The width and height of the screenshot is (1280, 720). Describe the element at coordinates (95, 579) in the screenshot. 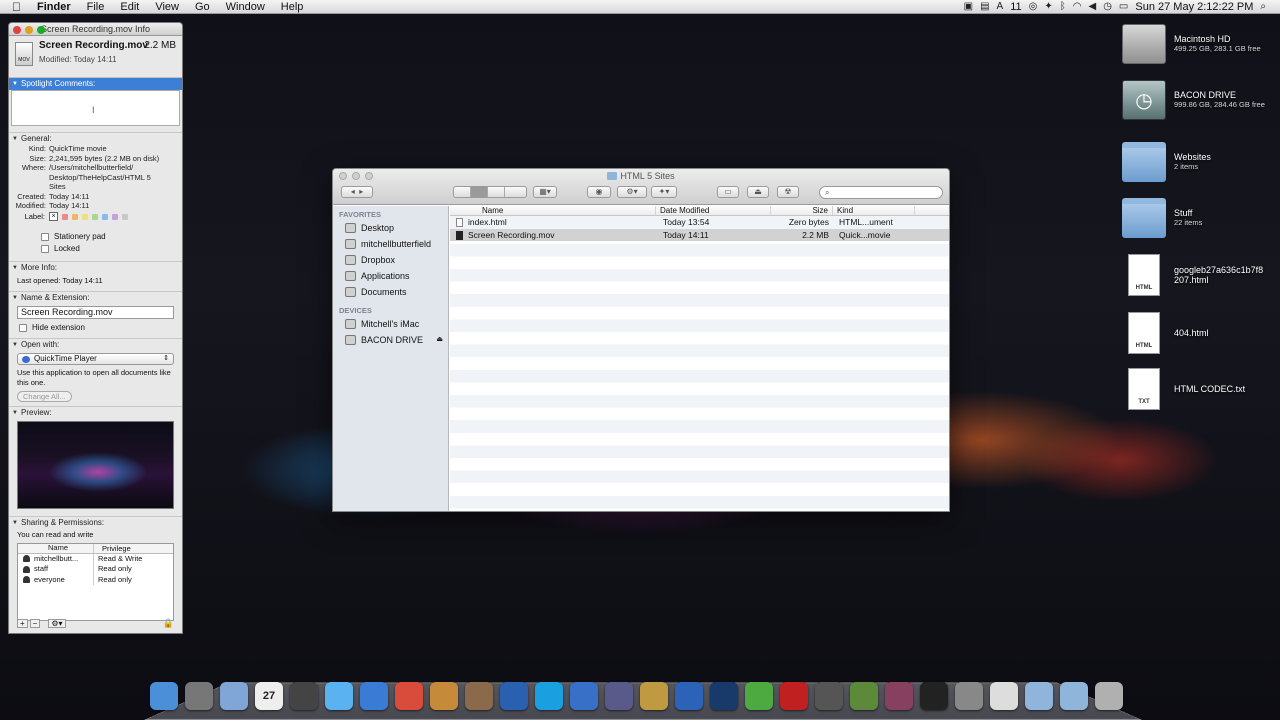

I see `table-row: everyone Read only` at that location.